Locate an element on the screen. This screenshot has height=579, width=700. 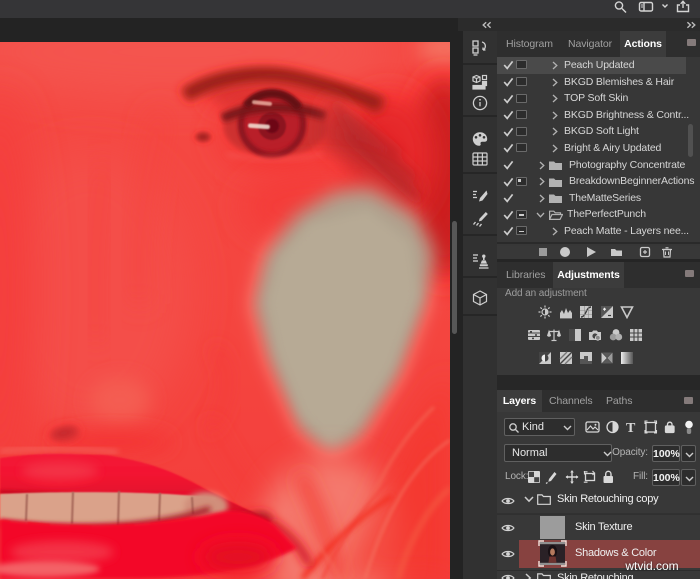
svg-text: T is located at coordinates (631, 428).